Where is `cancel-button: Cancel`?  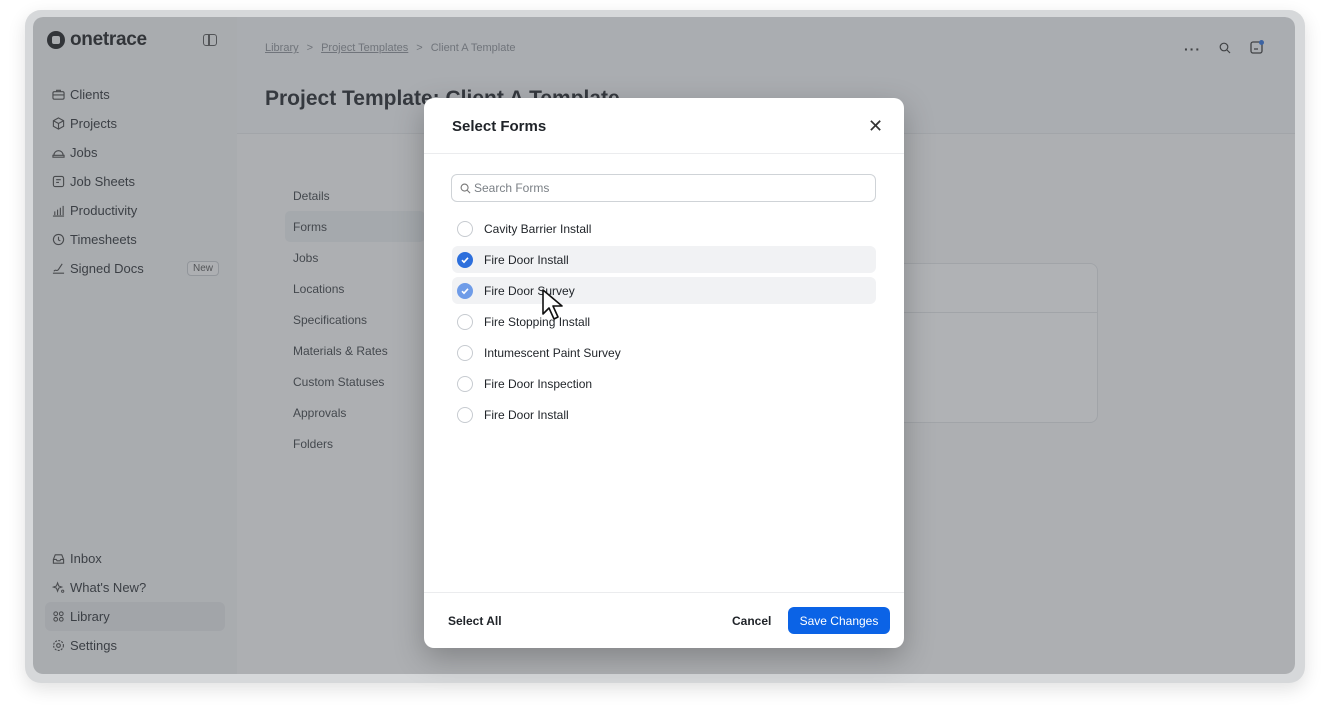 cancel-button: Cancel is located at coordinates (751, 621).